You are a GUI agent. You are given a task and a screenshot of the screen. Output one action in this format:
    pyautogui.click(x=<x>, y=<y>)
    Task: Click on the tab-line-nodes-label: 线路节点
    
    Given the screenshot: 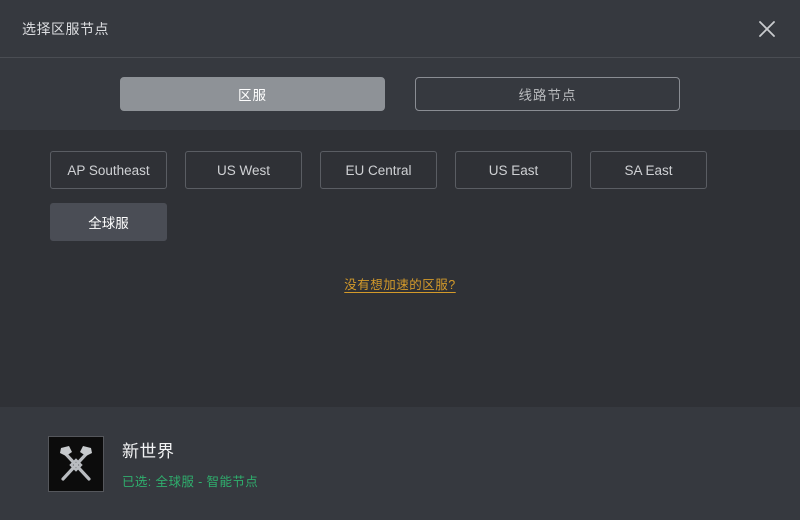 What is the action you would take?
    pyautogui.click(x=547, y=95)
    